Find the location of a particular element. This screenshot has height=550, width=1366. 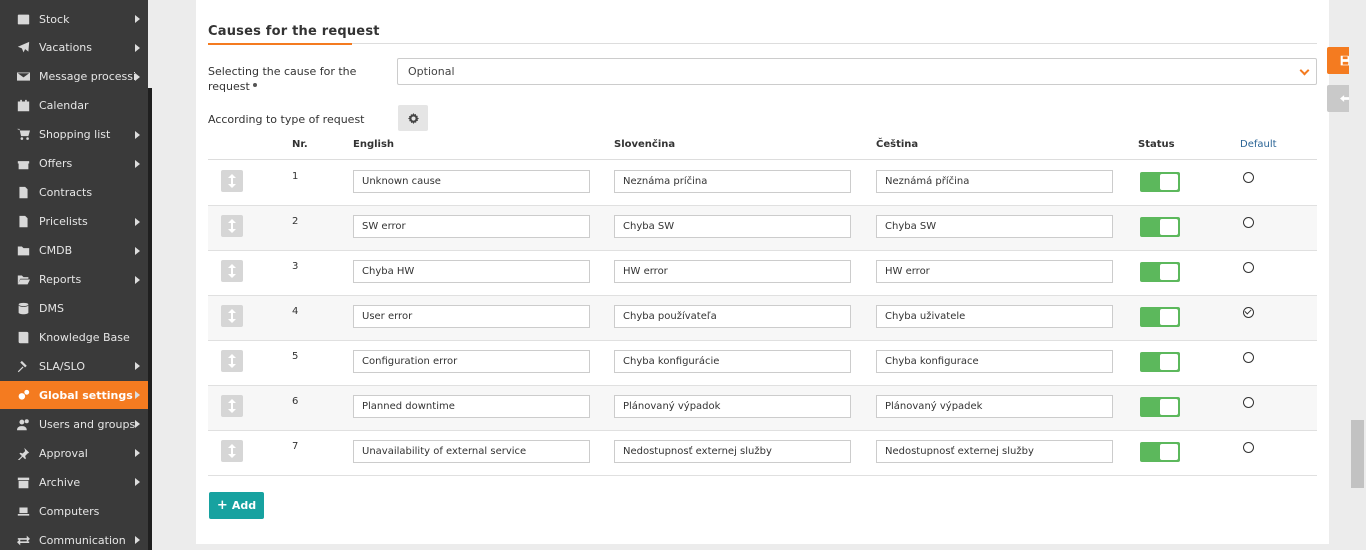

czech-input: Chyba konfigurace is located at coordinates (994, 361).